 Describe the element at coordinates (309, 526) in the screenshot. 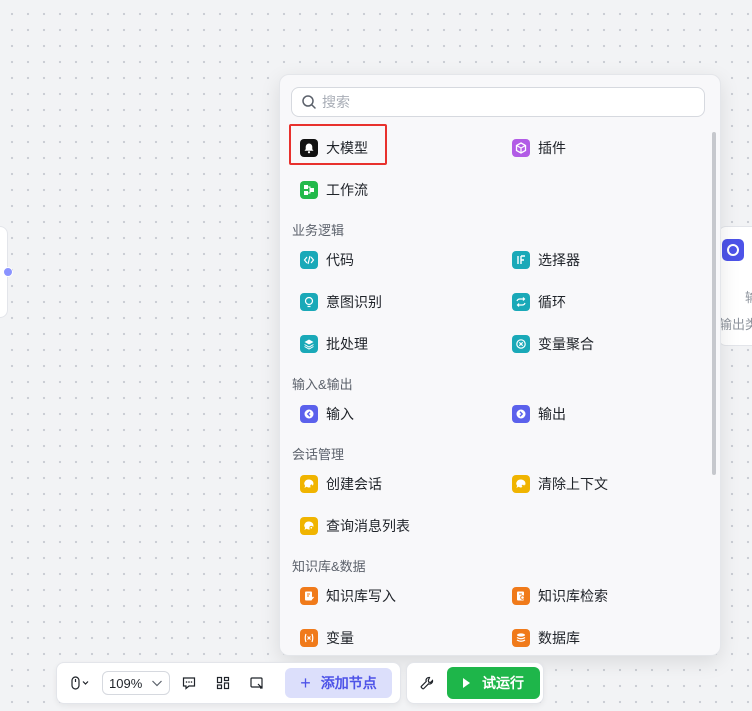

I see `message-list-icon` at that location.